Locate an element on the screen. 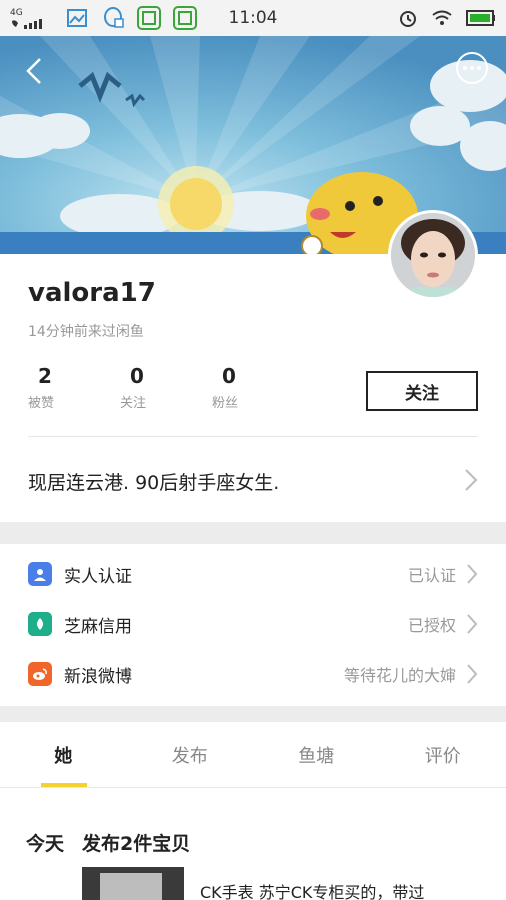 The width and height of the screenshot is (506, 900). feed-header: 今天 发布2件宝贝 is located at coordinates (108, 842).